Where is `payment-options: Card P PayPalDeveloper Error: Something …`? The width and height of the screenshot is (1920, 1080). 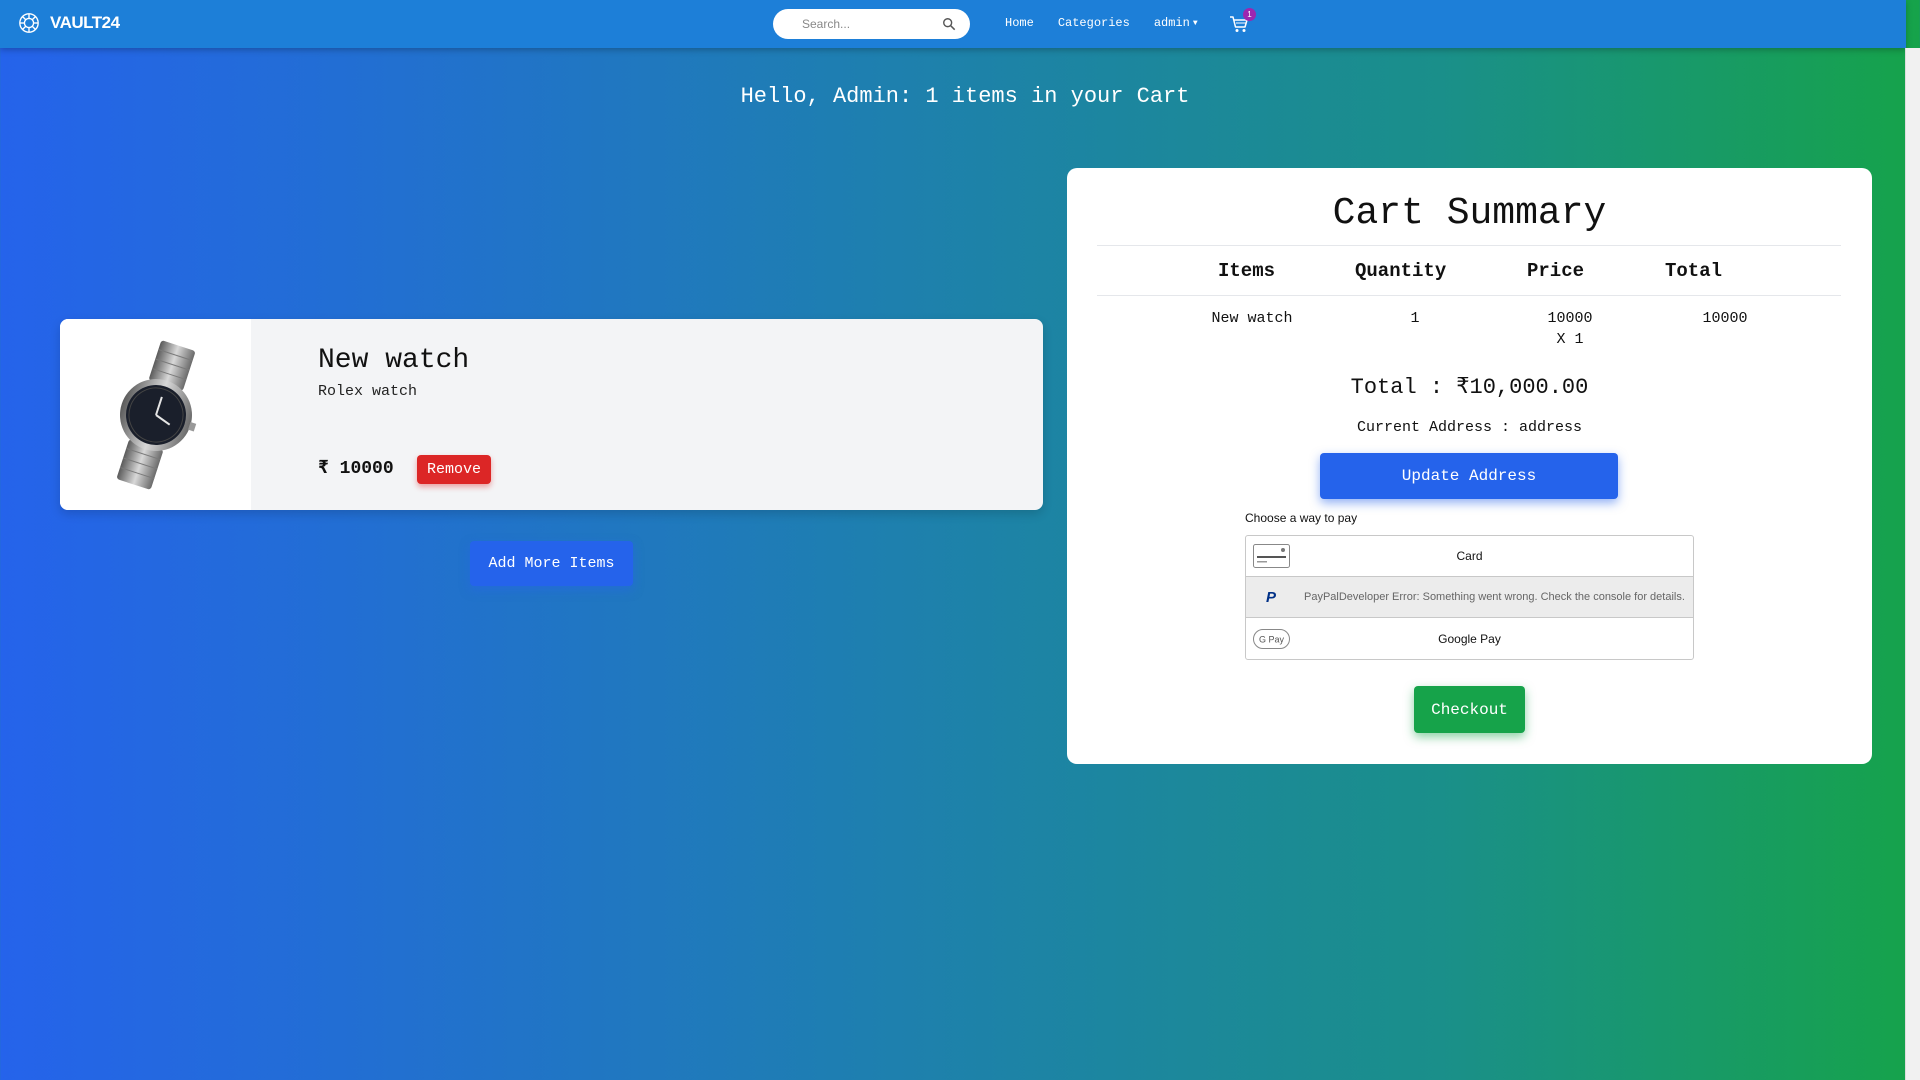 payment-options: Card P PayPalDeveloper Error: Something … is located at coordinates (1469, 597).